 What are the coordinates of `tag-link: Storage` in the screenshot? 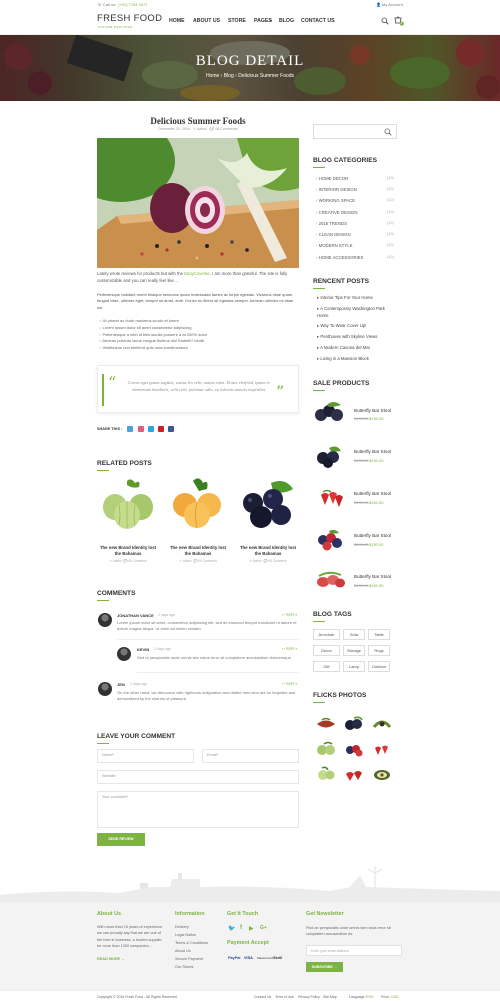 It's located at (354, 650).